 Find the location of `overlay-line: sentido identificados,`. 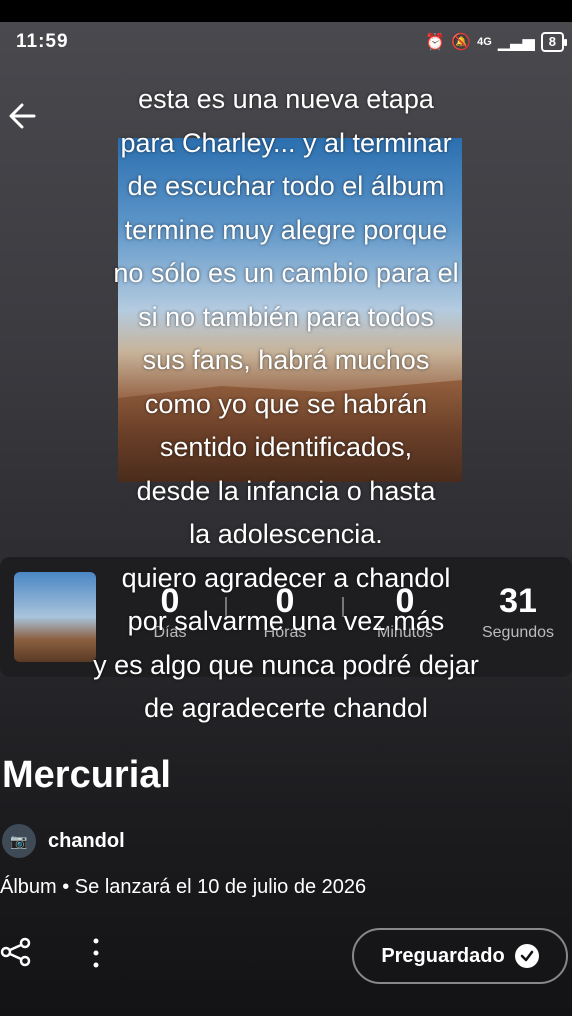

overlay-line: sentido identificados, is located at coordinates (286, 447).